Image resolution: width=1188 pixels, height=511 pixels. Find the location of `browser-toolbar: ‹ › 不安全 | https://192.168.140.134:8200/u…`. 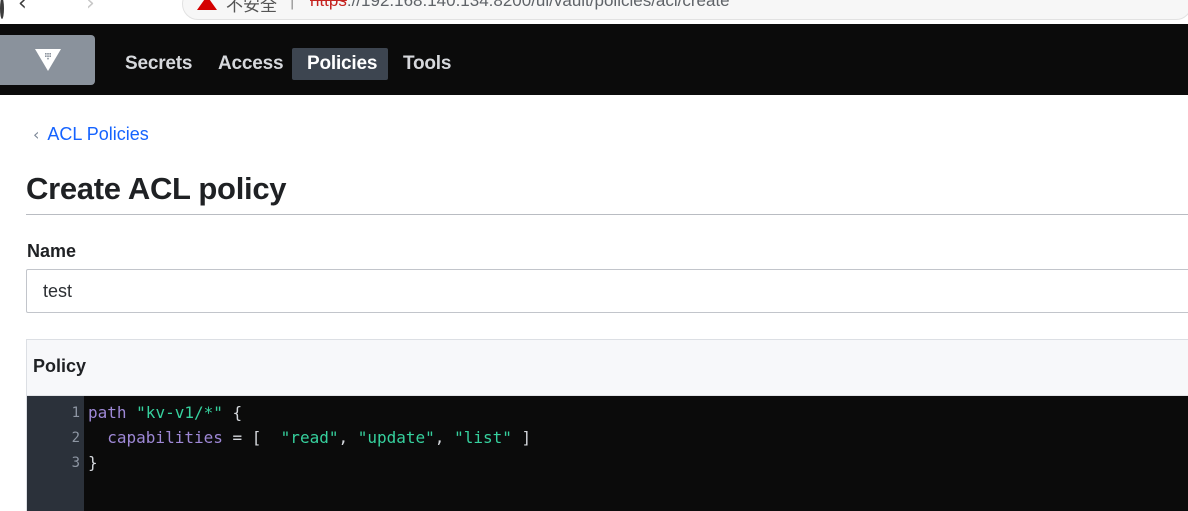

browser-toolbar: ‹ › 不安全 | https://192.168.140.134:8200/u… is located at coordinates (594, 12).